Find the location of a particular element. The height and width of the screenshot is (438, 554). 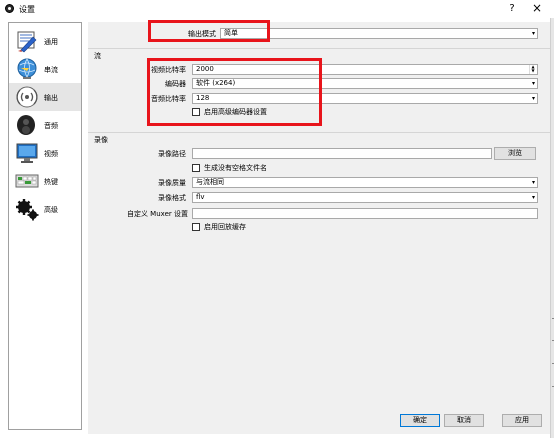

close-button: × is located at coordinates (537, 8).